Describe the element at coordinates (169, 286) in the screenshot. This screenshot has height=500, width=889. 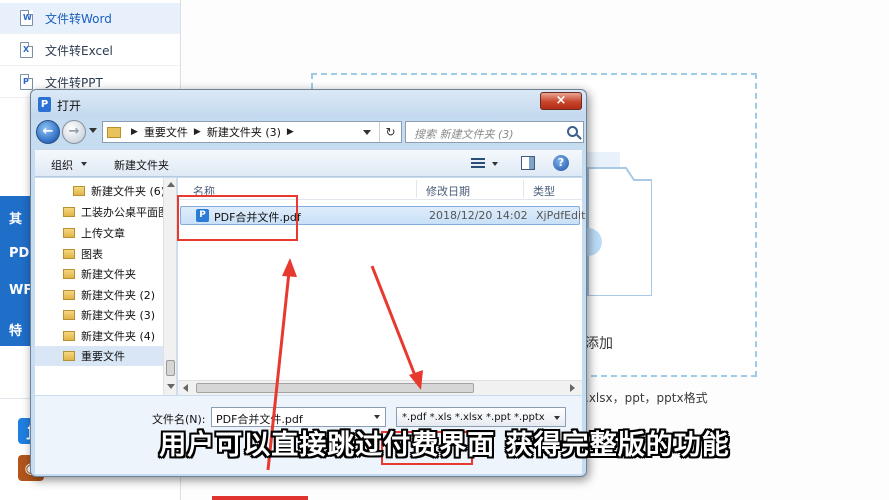
I see `tree-scrollbar` at that location.